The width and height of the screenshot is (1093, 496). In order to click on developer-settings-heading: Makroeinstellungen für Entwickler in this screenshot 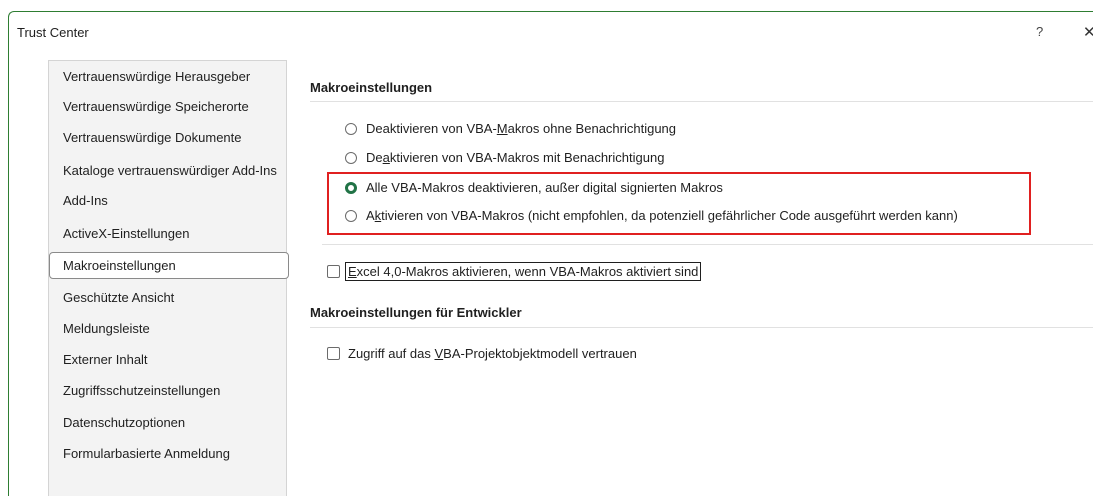, I will do `click(416, 312)`.